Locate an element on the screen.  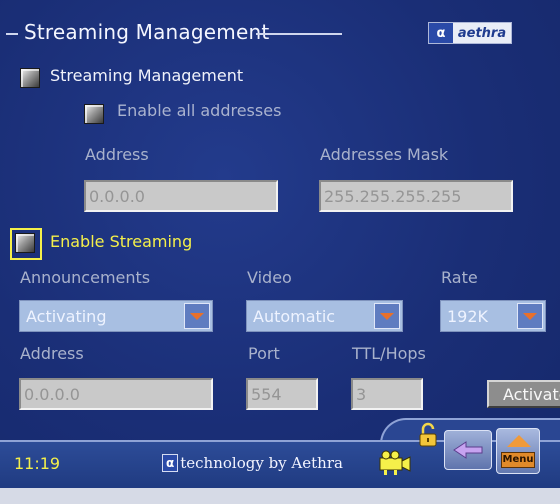
addresses-mask-label: Addresses Mask is located at coordinates (384, 154).